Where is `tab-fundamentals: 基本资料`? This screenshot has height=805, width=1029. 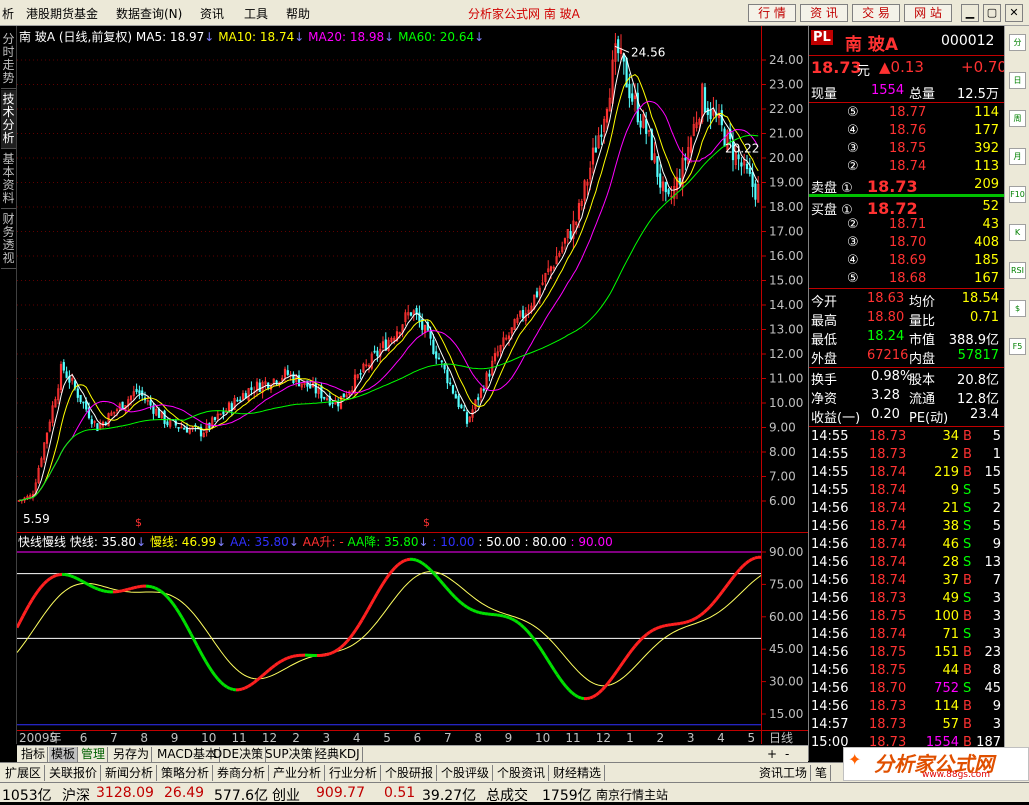
tab-fundamentals: 基本资料 is located at coordinates (8, 179).